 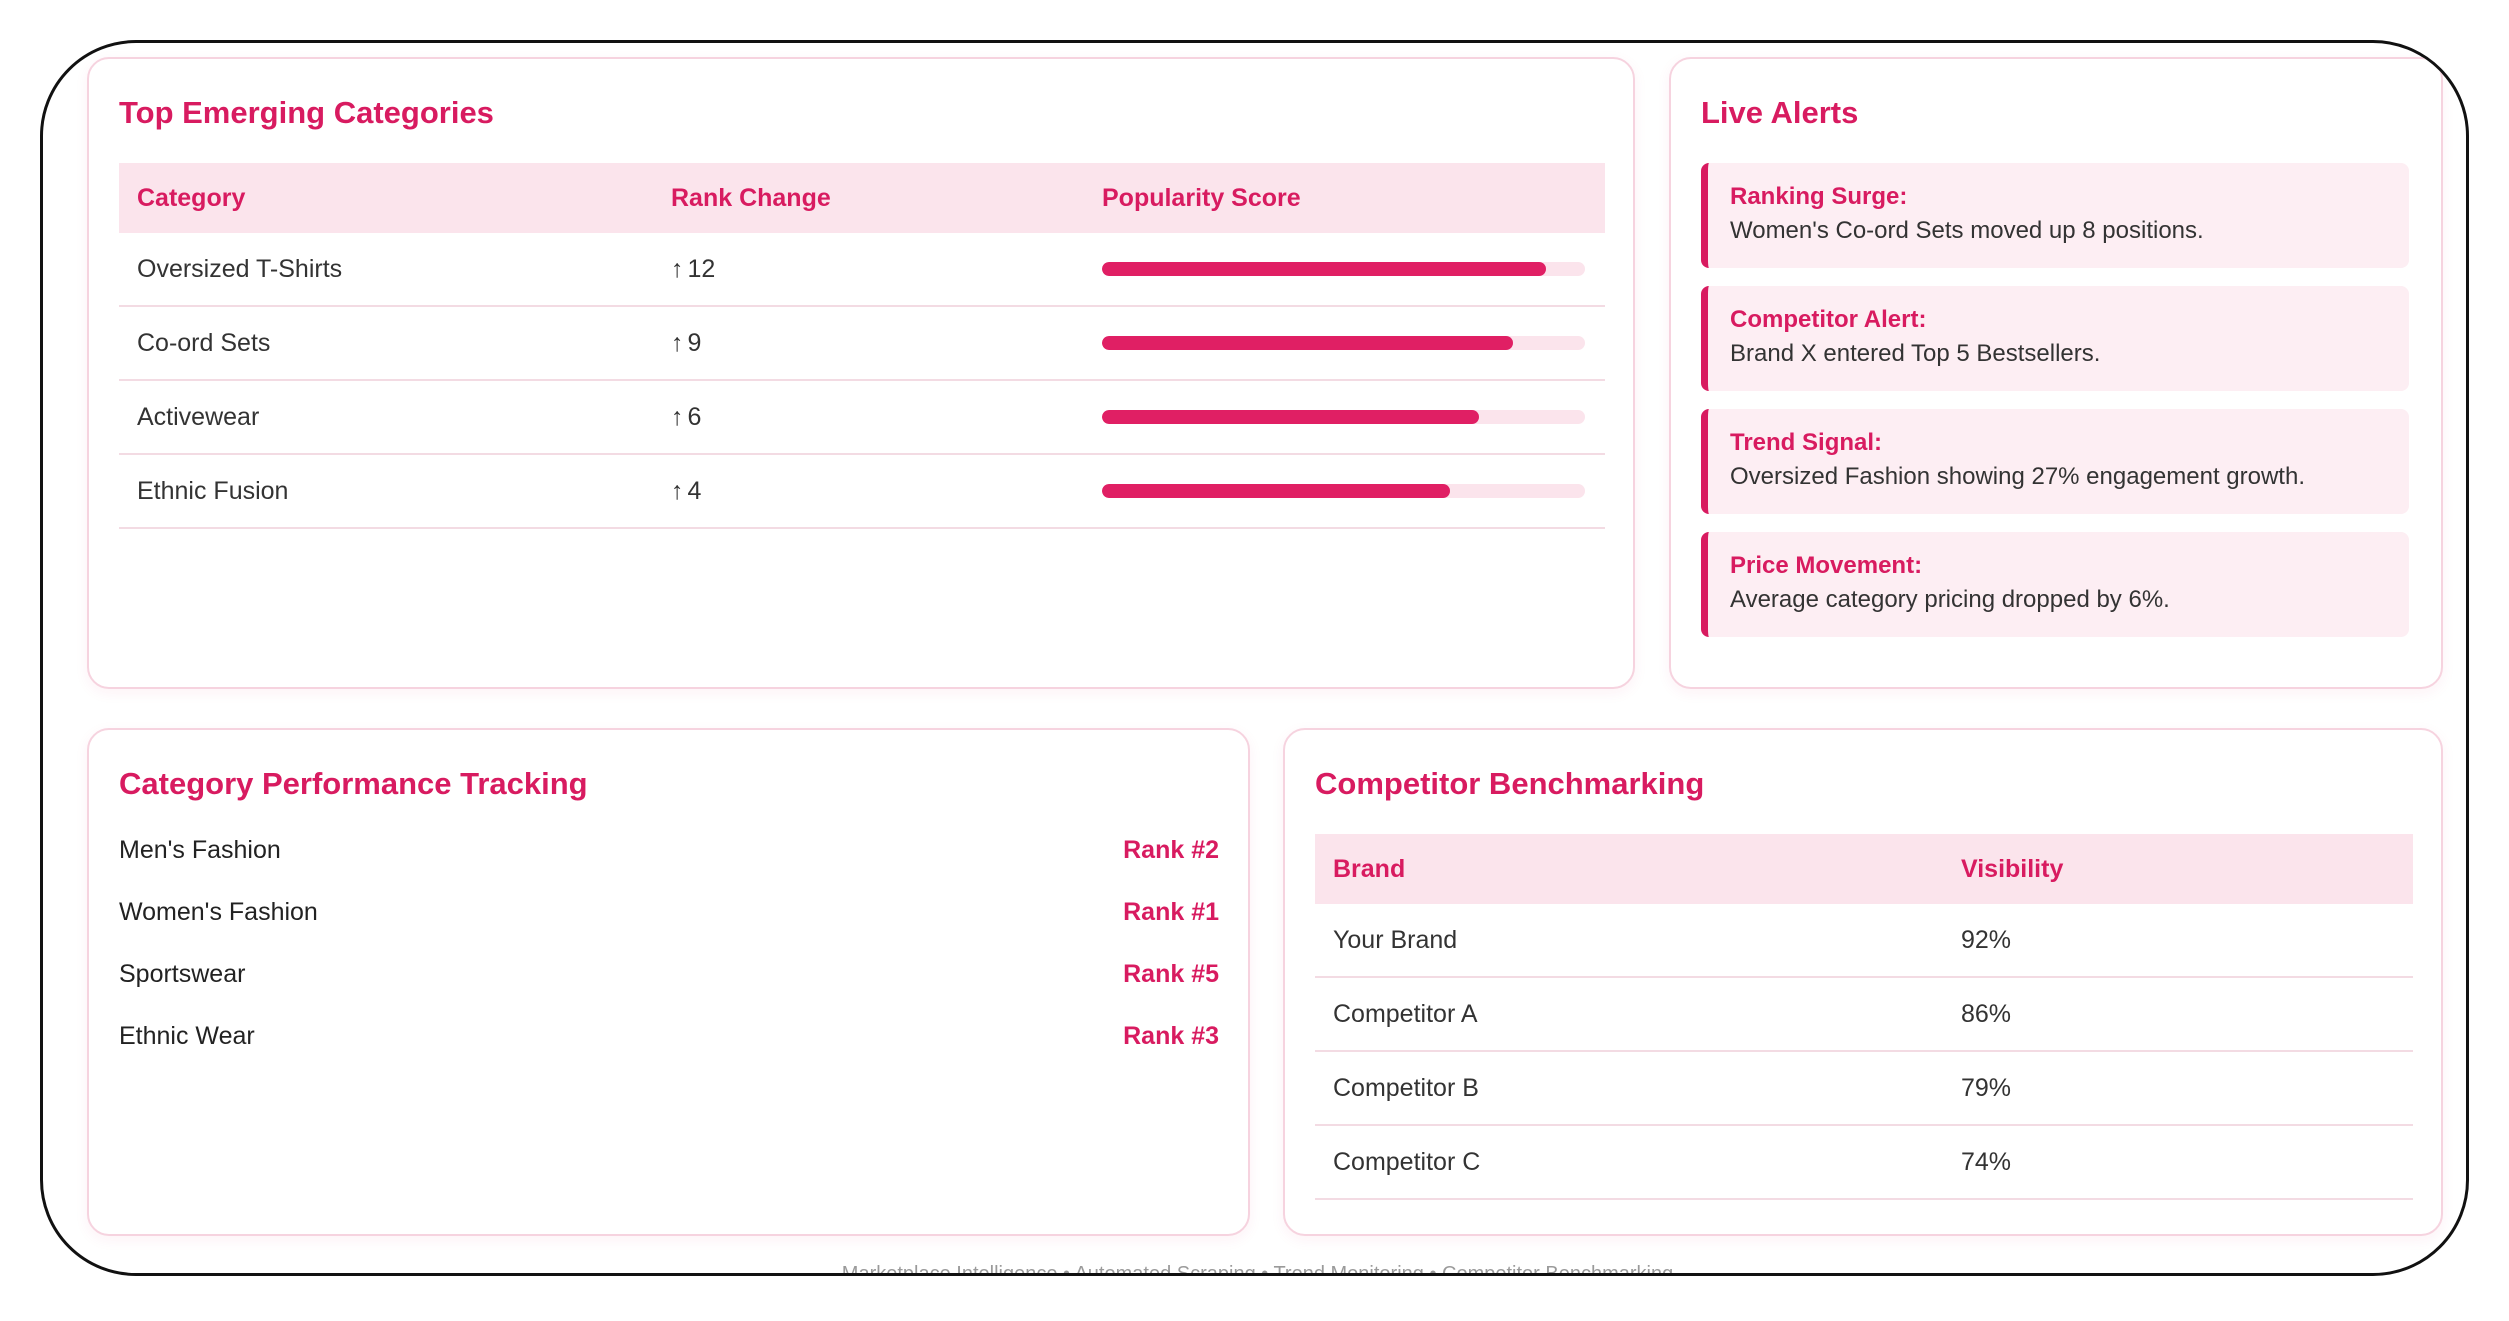 What do you see at coordinates (1629, 1162) in the screenshot?
I see `brand-cell: Competitor C` at bounding box center [1629, 1162].